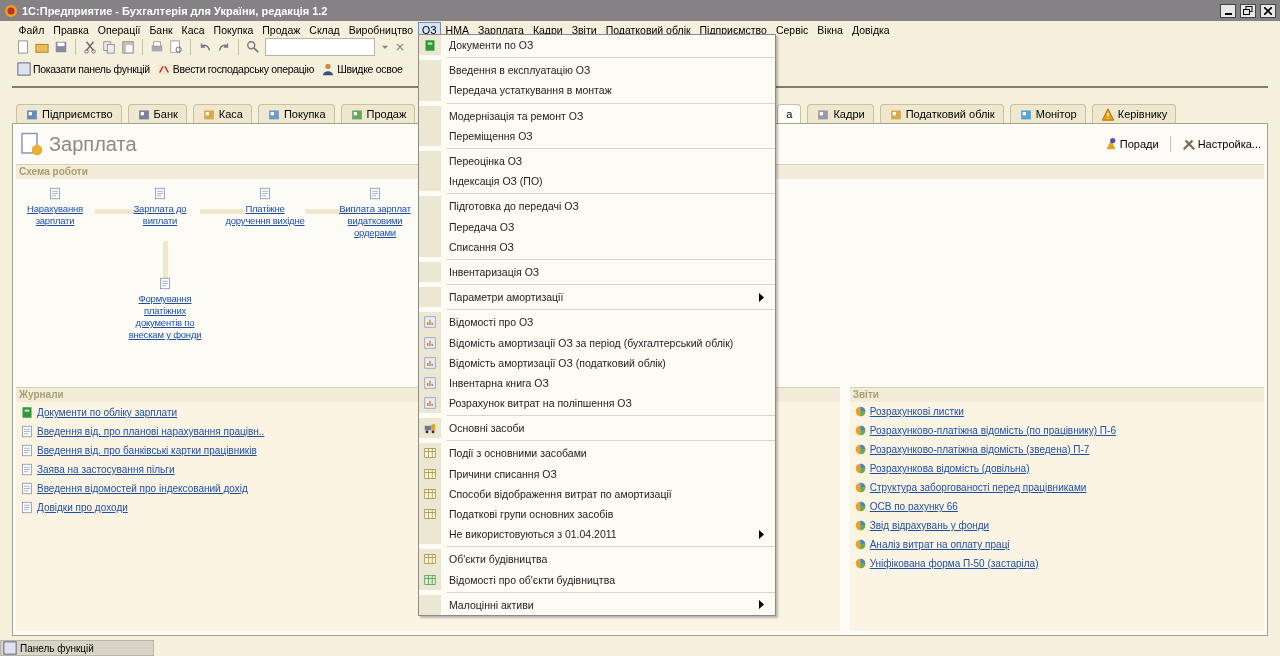  I want to click on journal-link: Довідки про доходи, so click(74, 507).